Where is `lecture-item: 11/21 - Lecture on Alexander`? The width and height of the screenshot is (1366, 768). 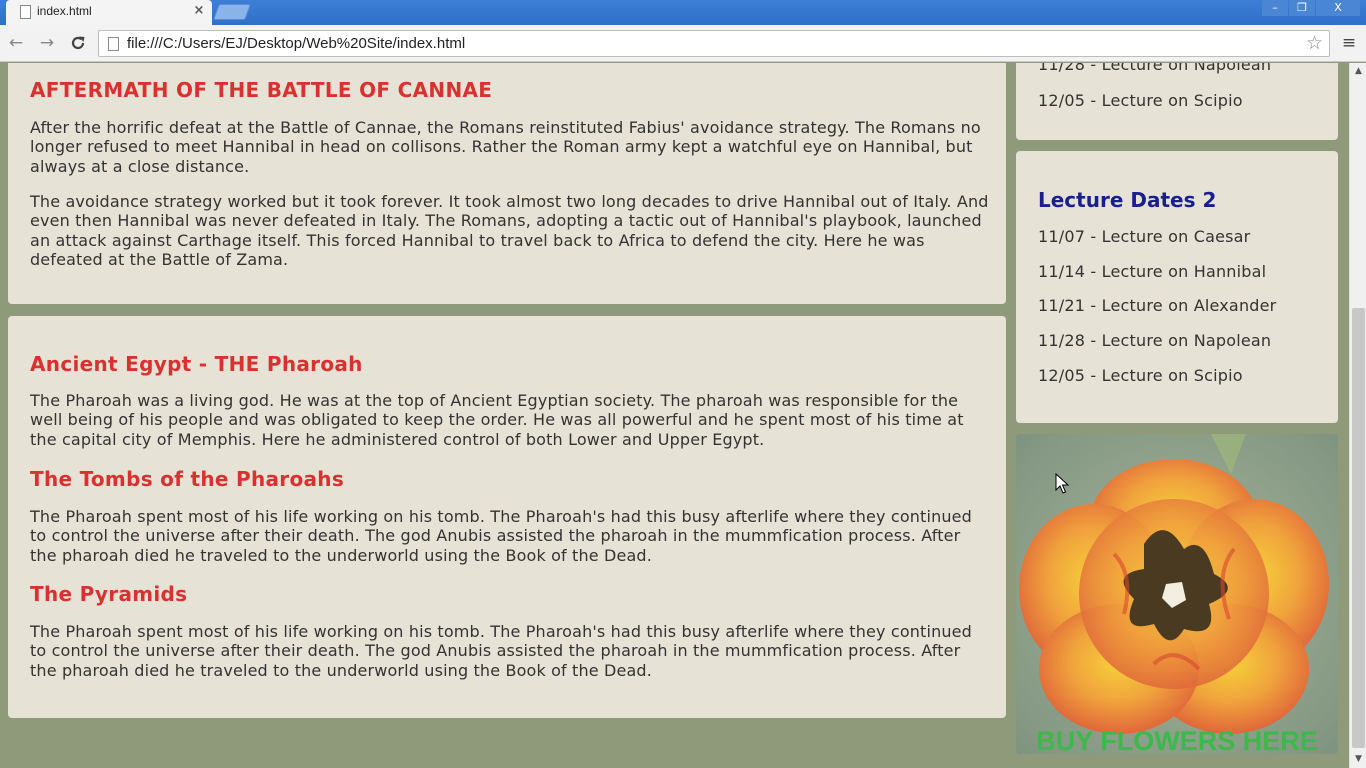
lecture-item: 11/21 - Lecture on Alexander is located at coordinates (1157, 305).